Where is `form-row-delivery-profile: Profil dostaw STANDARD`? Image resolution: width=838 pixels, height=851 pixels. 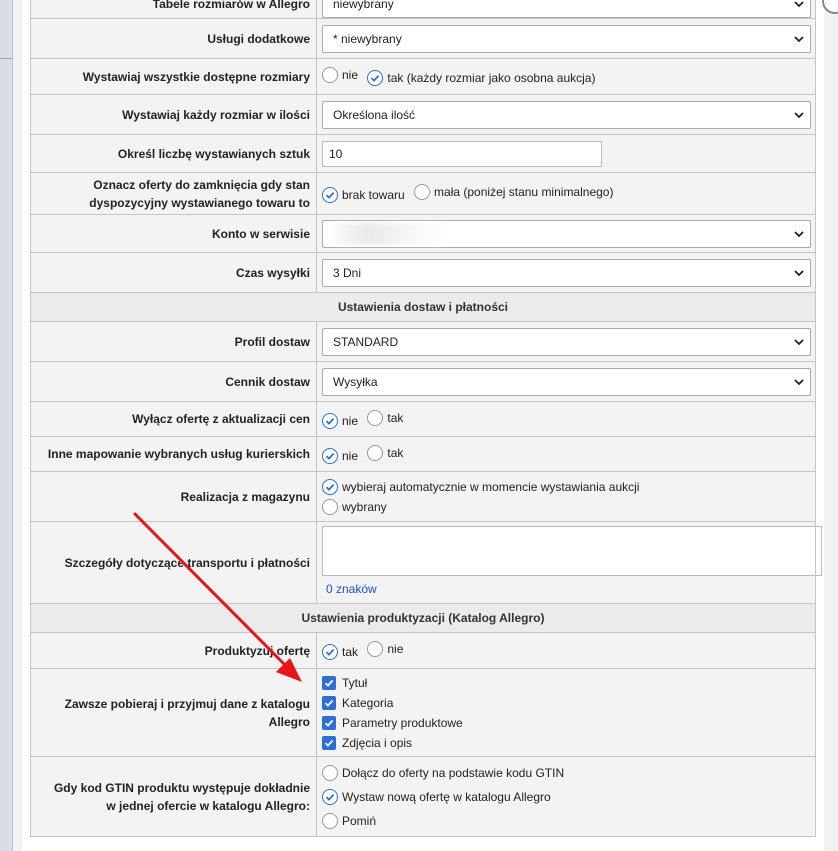 form-row-delivery-profile: Profil dostaw STANDARD is located at coordinates (423, 341).